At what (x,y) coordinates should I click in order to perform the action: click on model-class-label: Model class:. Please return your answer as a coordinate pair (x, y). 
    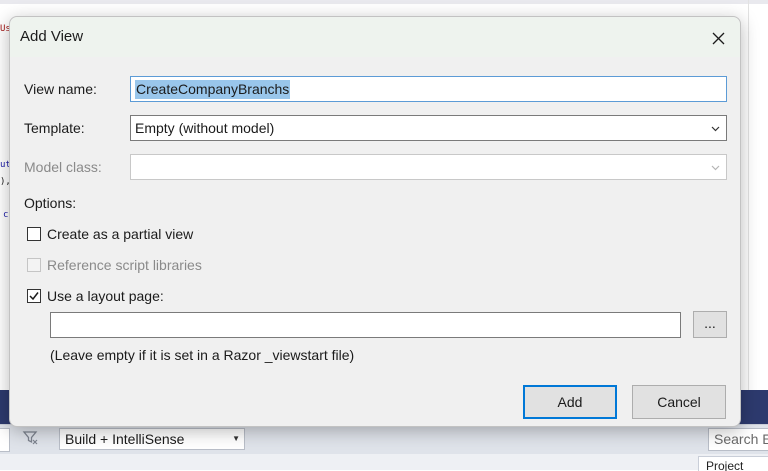
    Looking at the image, I should click on (63, 167).